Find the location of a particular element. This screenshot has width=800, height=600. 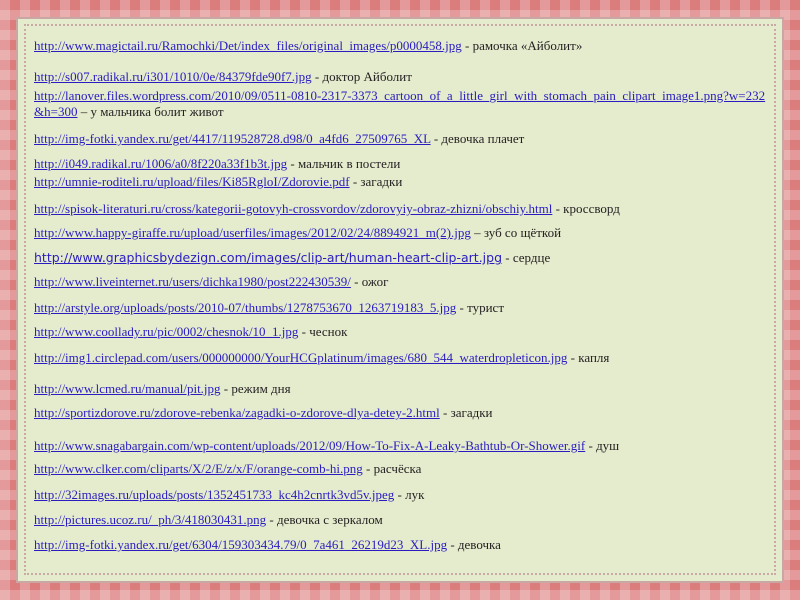

link-description: - девочка is located at coordinates (474, 544).